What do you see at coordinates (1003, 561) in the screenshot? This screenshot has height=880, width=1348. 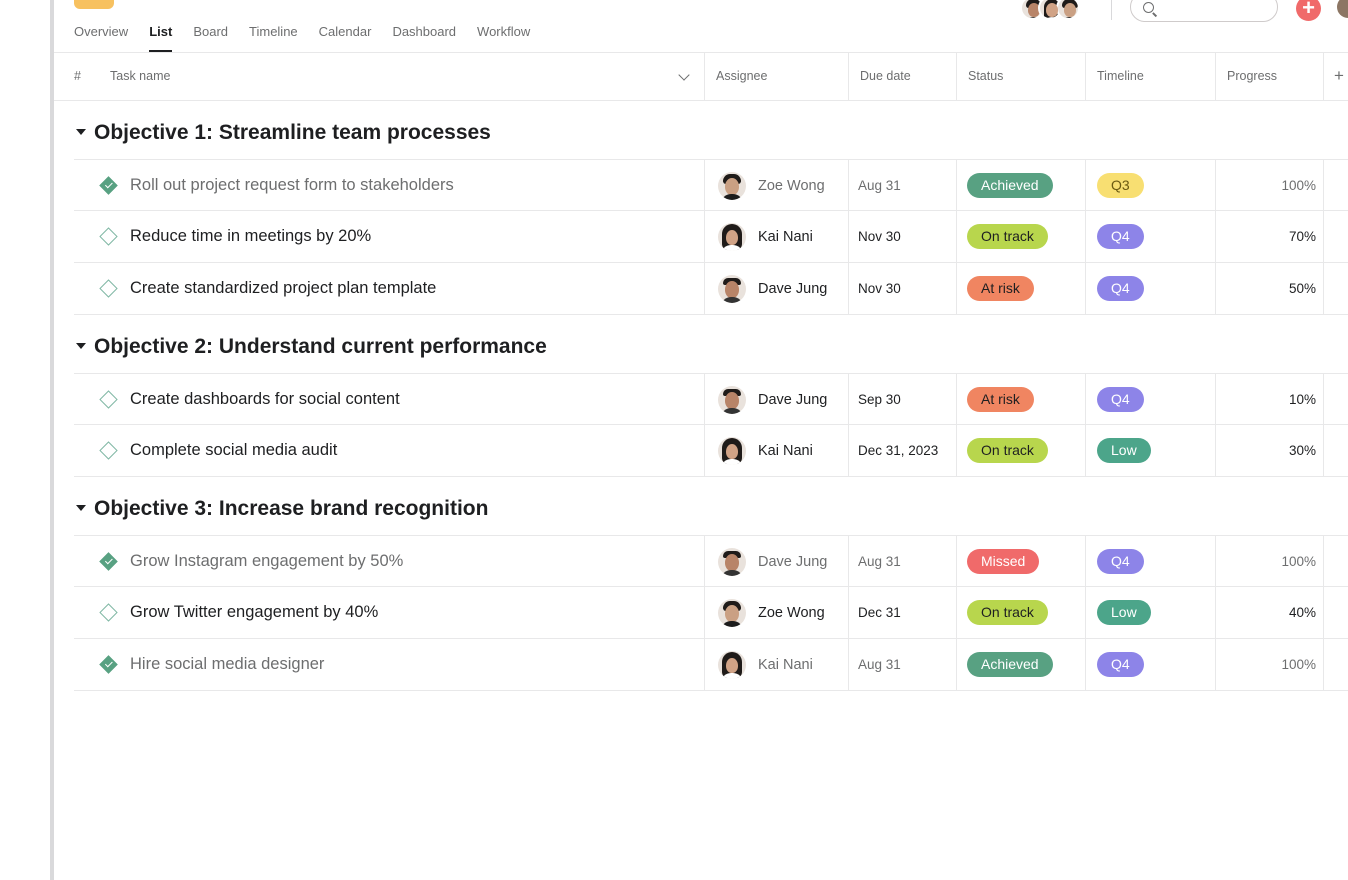 I see `status-badge: Missed` at bounding box center [1003, 561].